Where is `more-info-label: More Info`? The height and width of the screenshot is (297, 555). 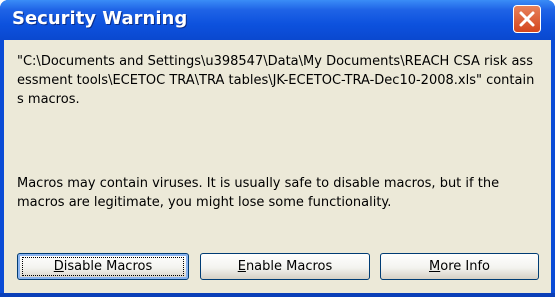
more-info-label: More Info is located at coordinates (459, 266).